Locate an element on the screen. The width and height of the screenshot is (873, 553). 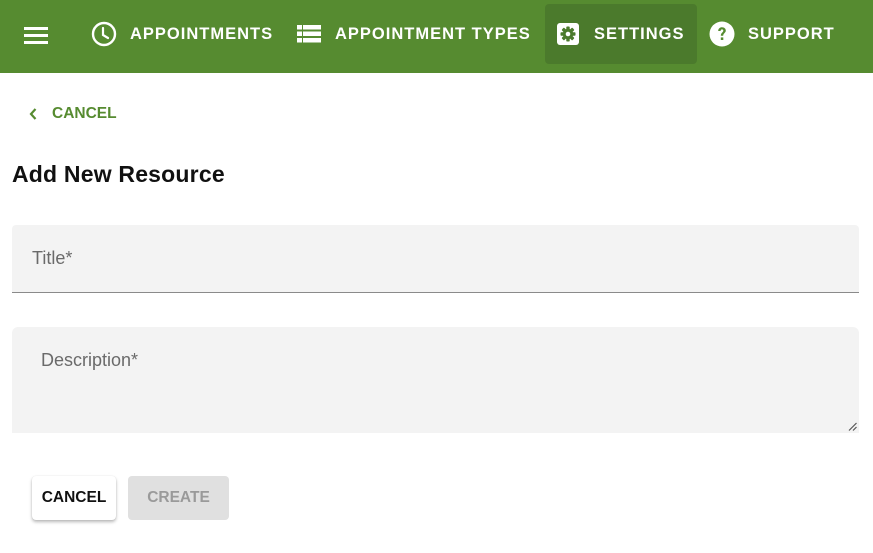
nav-settings: SETTINGS is located at coordinates (621, 34).